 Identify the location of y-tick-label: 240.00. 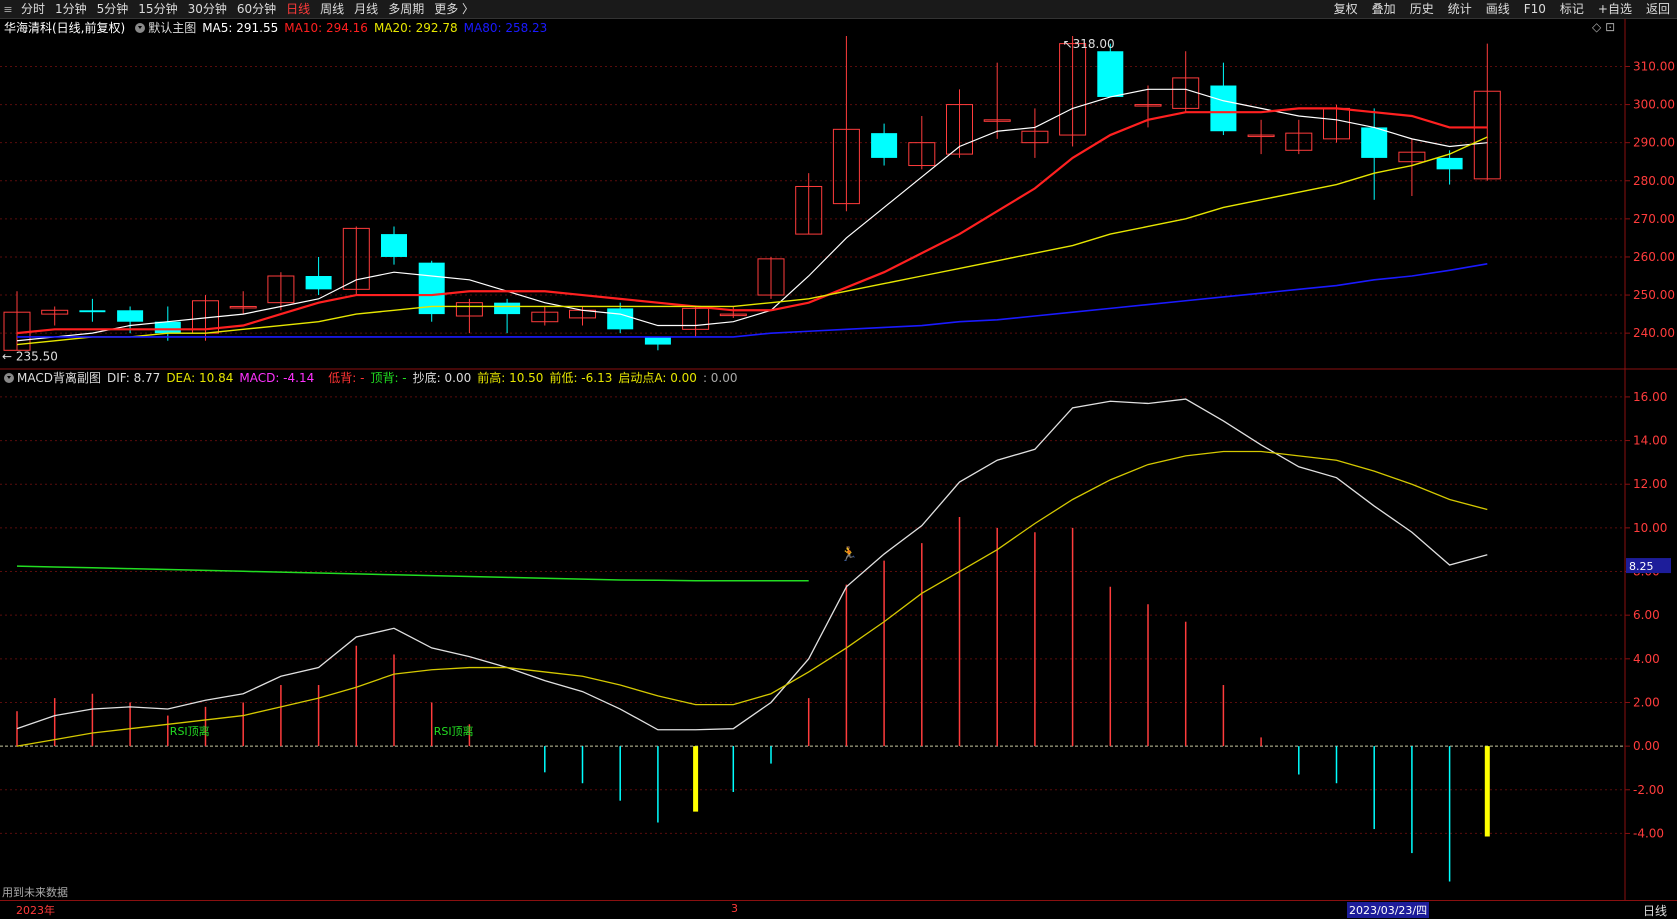
(1654, 333).